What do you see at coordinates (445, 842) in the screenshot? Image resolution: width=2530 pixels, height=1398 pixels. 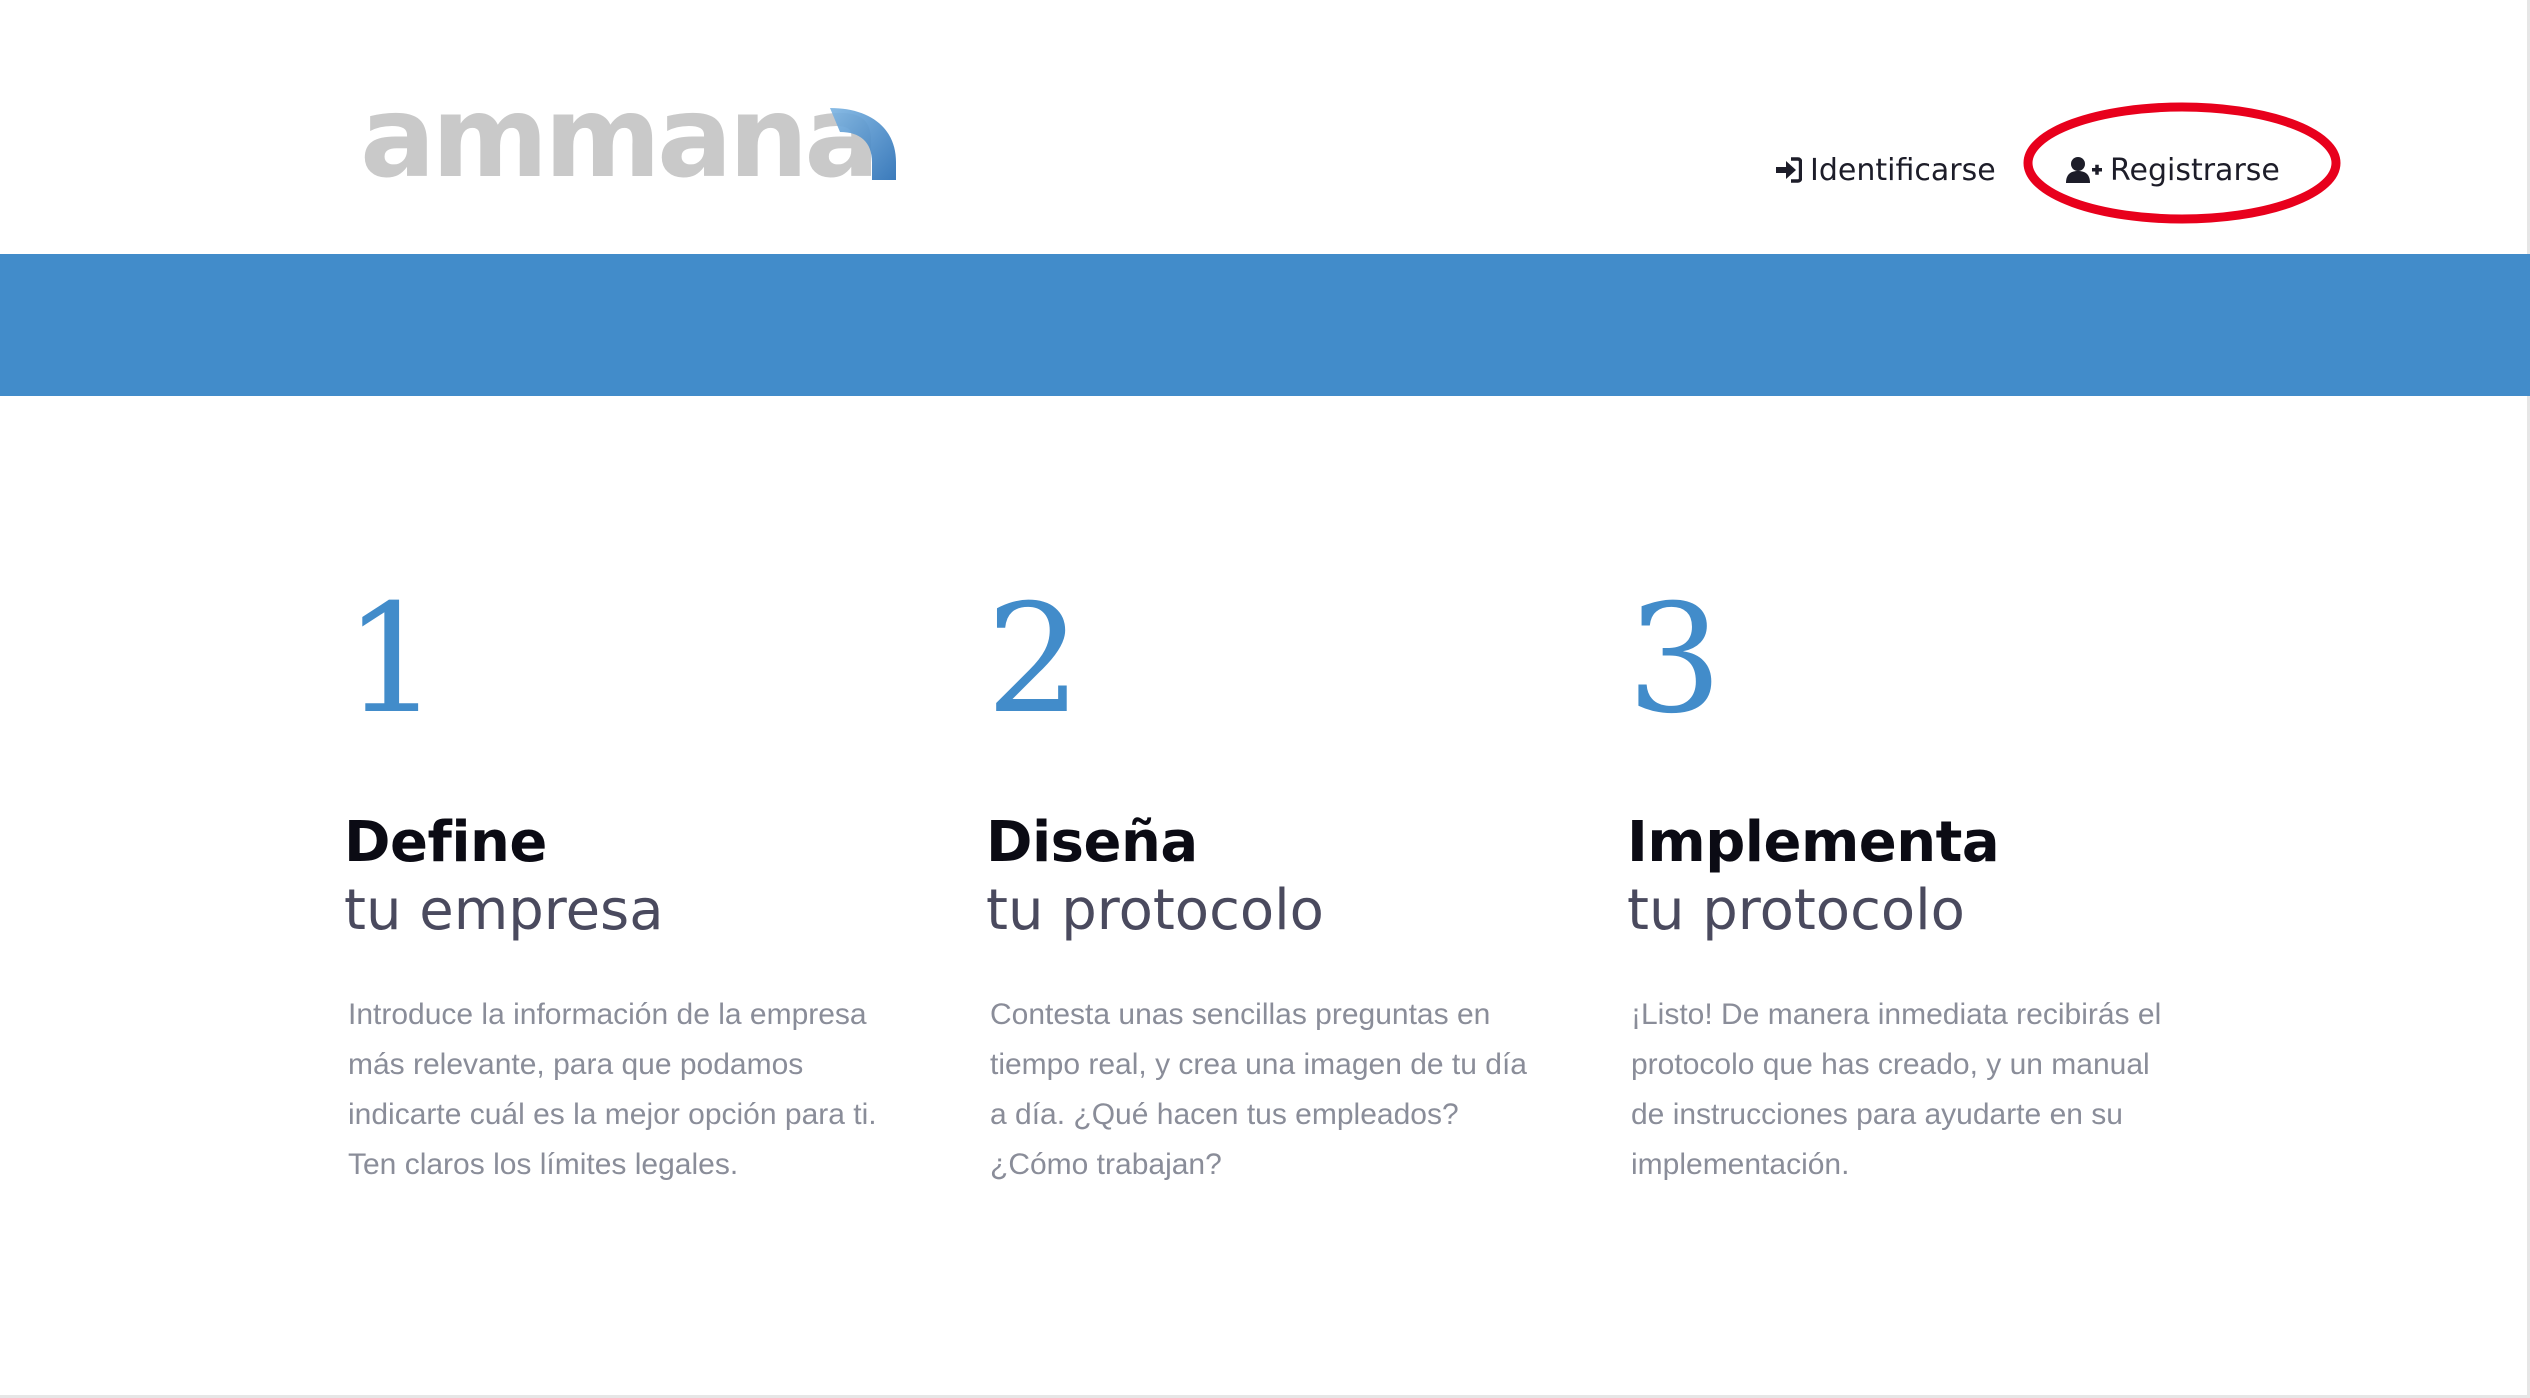 I see `step-title: Define` at bounding box center [445, 842].